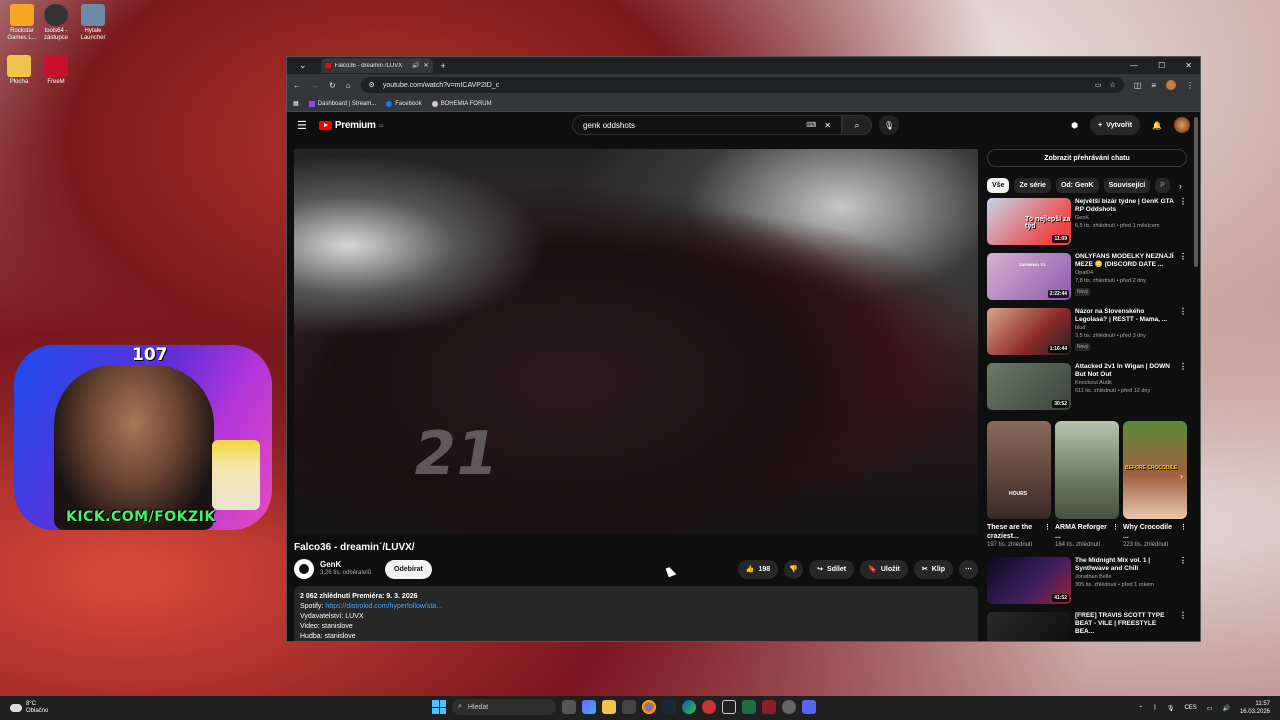  I want to click on close-window-icon: ✕, so click(1188, 65).